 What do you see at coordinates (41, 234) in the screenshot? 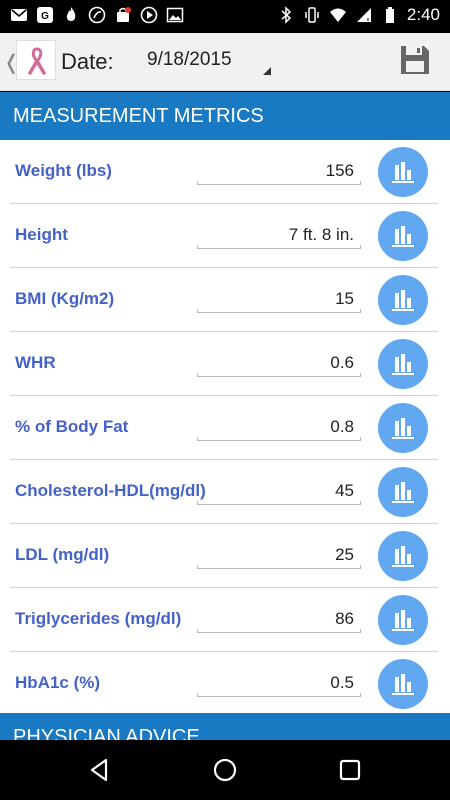
I see `metric-label: Height` at bounding box center [41, 234].